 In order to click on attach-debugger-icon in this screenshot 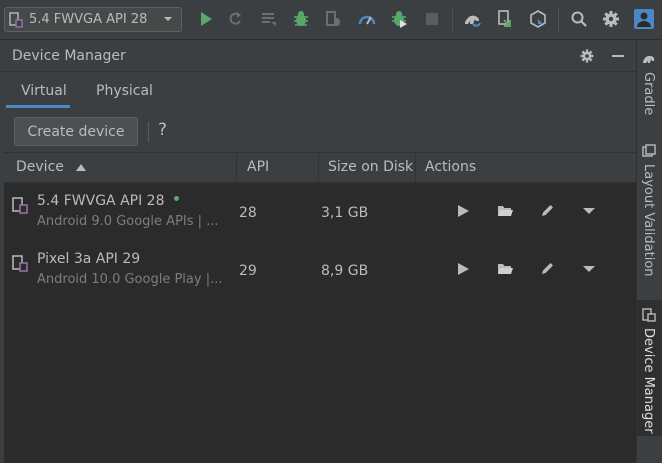, I will do `click(333, 19)`.